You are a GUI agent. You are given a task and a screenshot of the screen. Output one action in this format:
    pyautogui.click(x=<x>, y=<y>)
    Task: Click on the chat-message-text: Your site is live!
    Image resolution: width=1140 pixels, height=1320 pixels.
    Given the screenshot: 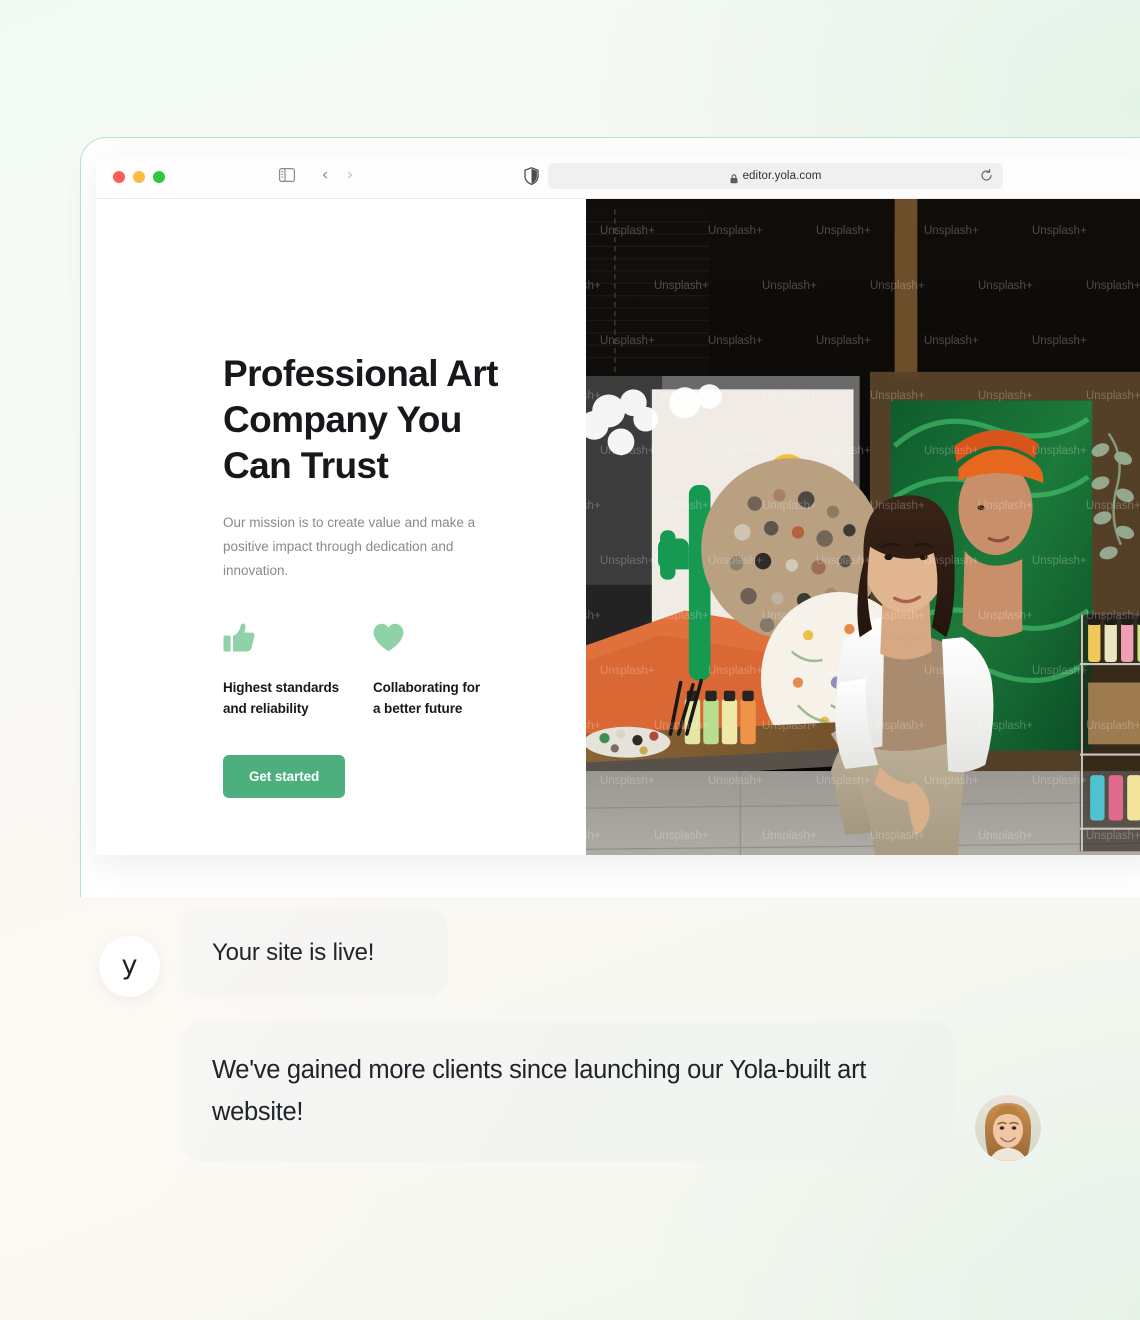 What is the action you would take?
    pyautogui.click(x=293, y=952)
    